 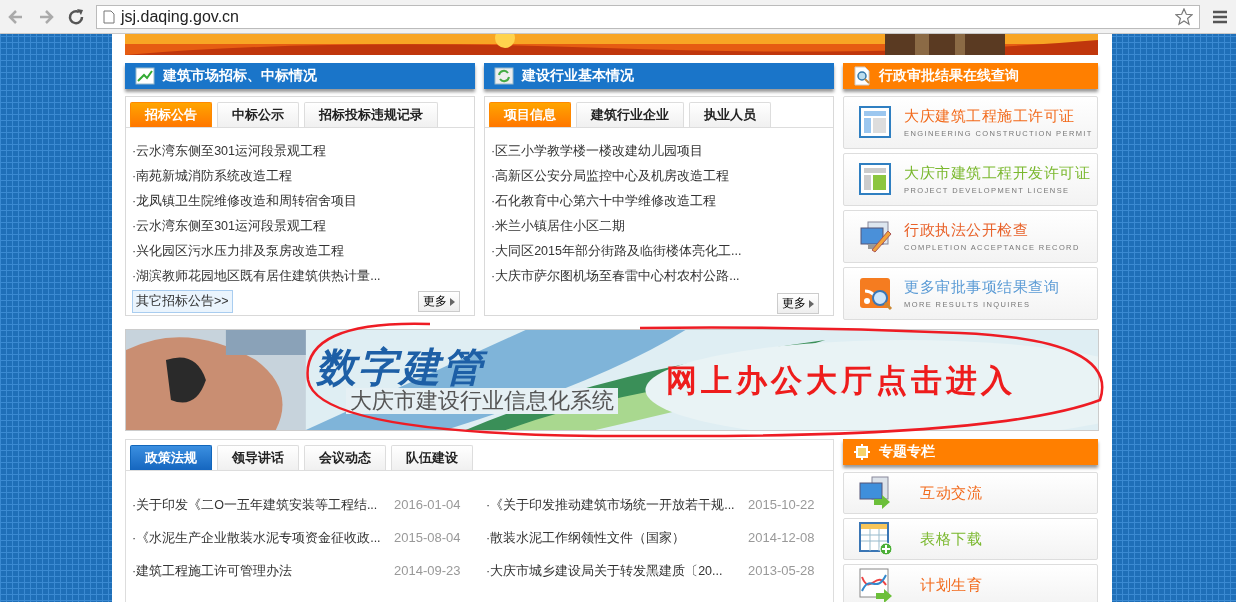 I want to click on reload-icon, so click(x=76, y=16).